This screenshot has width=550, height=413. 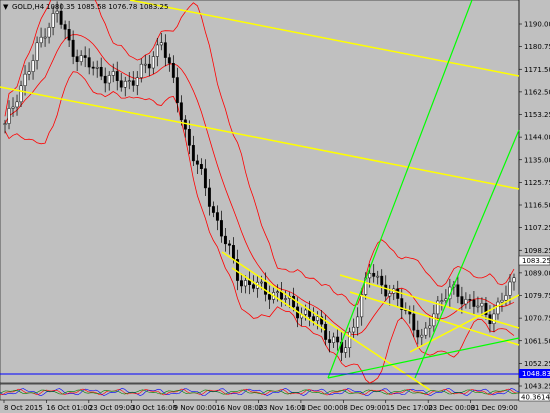 What do you see at coordinates (28, 7) in the screenshot?
I see `symbol-label: GOLD,H4` at bounding box center [28, 7].